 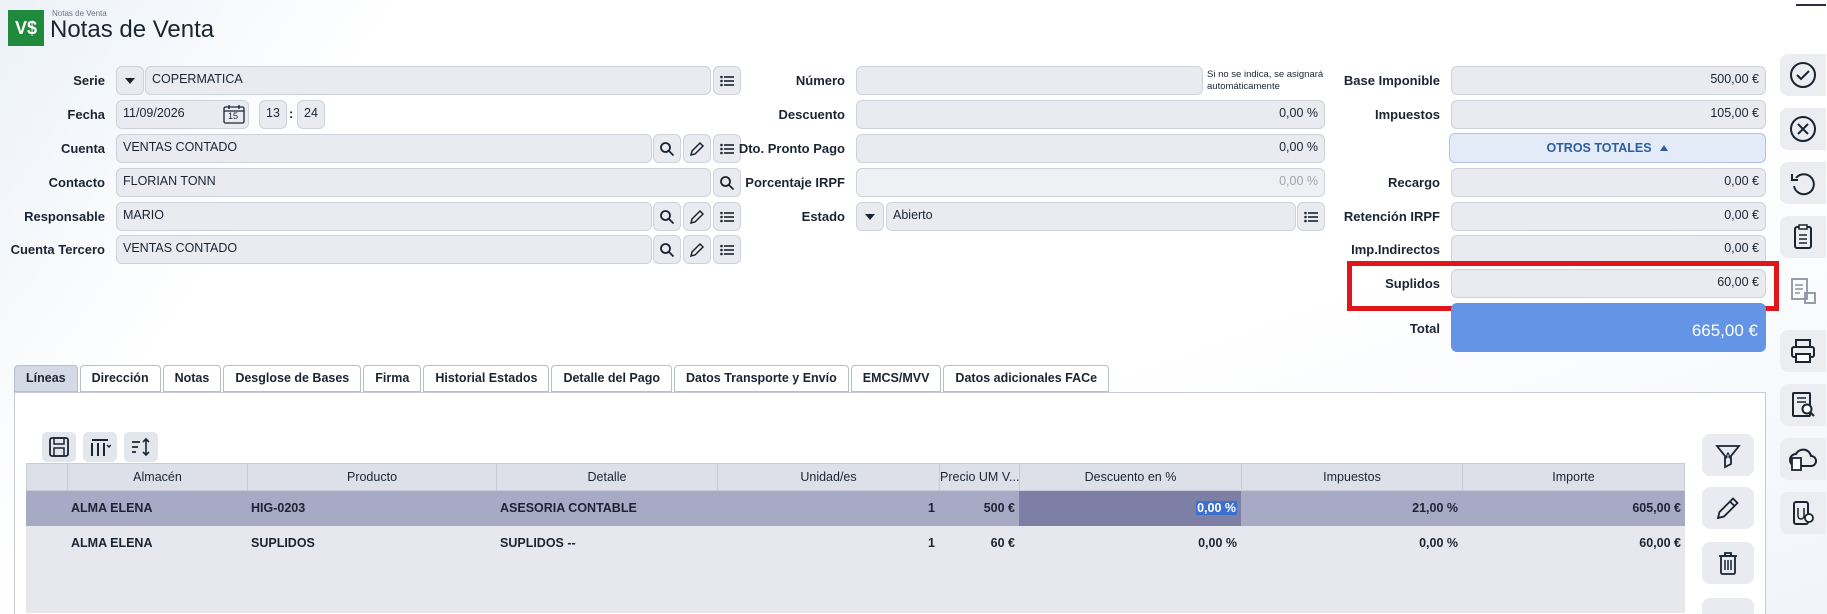 I want to click on grid-more-button, so click(x=1728, y=606).